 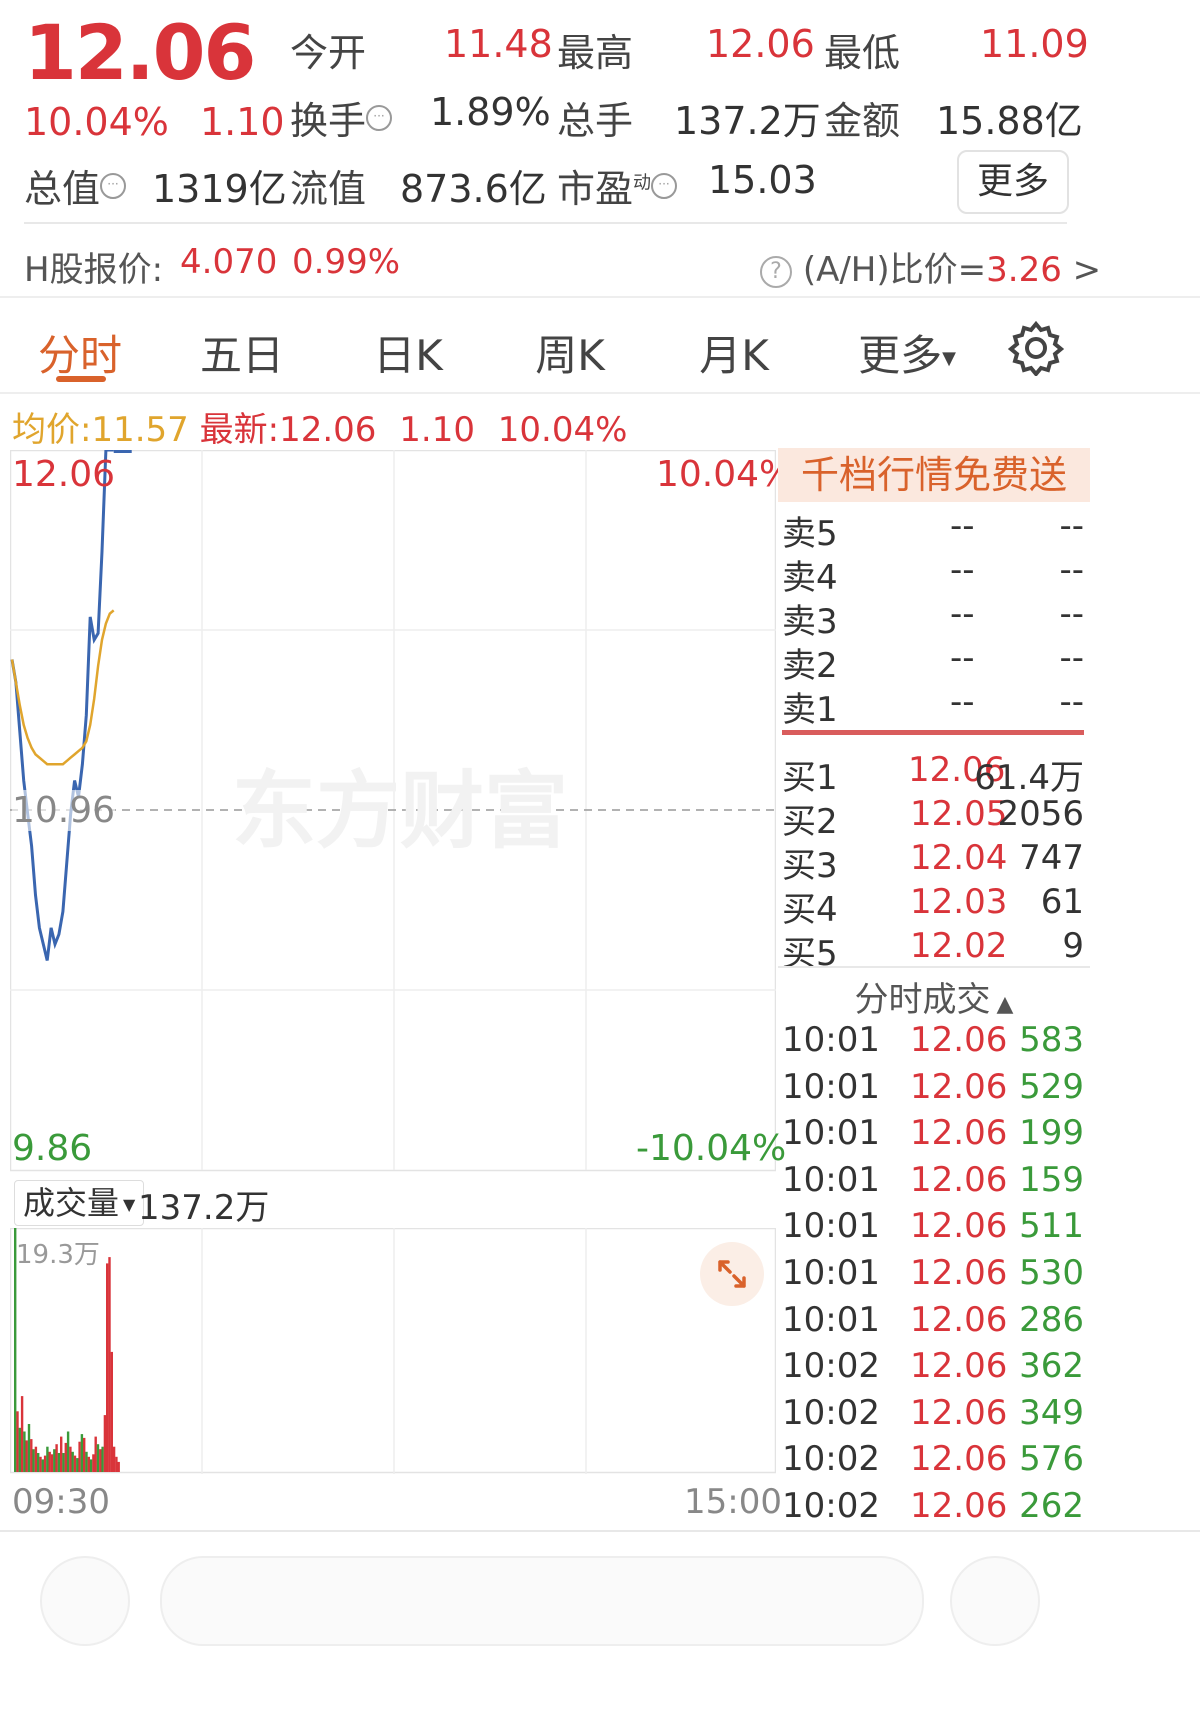 I want to click on y-top-price: 12.06, so click(x=64, y=474).